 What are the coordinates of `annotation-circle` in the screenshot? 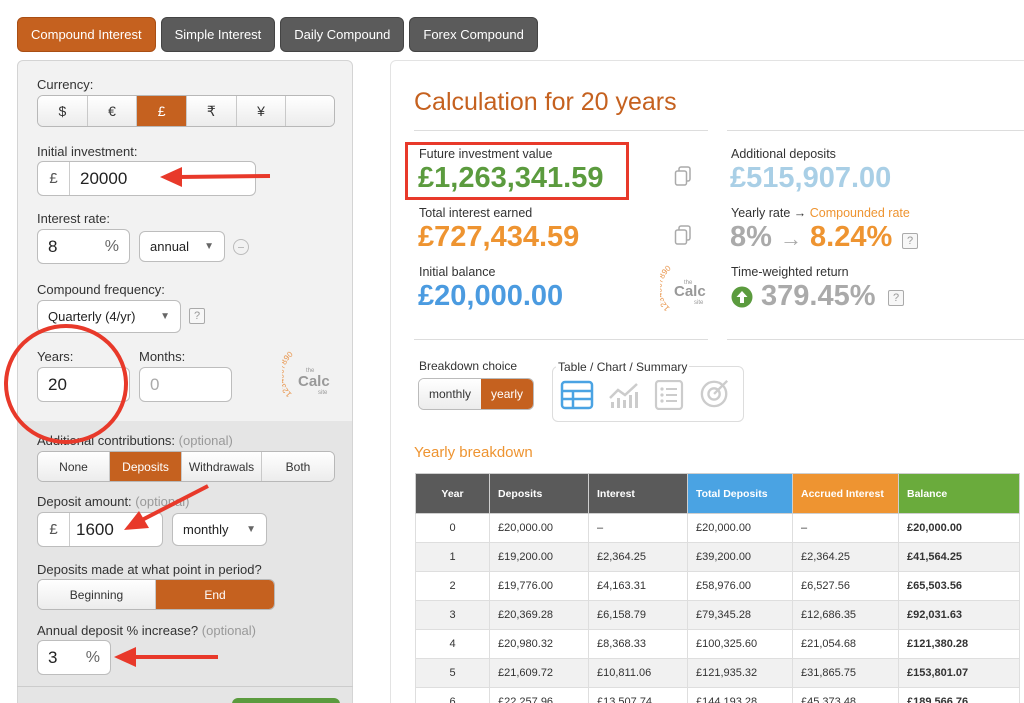 It's located at (66, 384).